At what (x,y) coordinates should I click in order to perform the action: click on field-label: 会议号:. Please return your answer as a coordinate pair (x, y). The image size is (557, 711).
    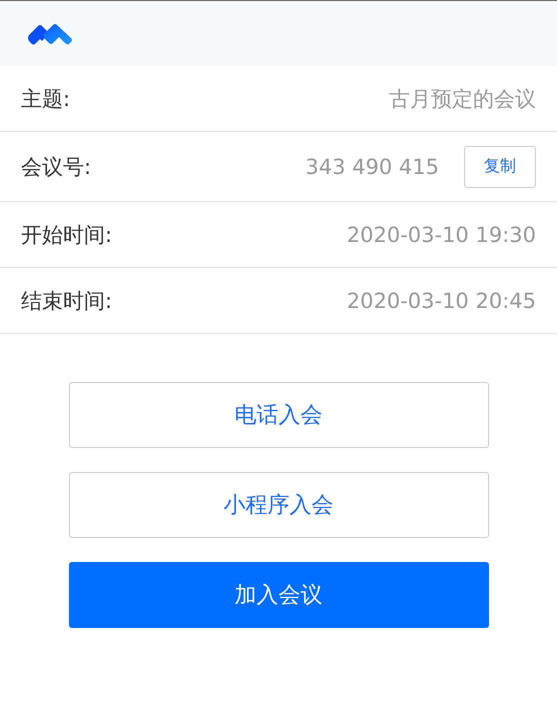
    Looking at the image, I should click on (56, 167).